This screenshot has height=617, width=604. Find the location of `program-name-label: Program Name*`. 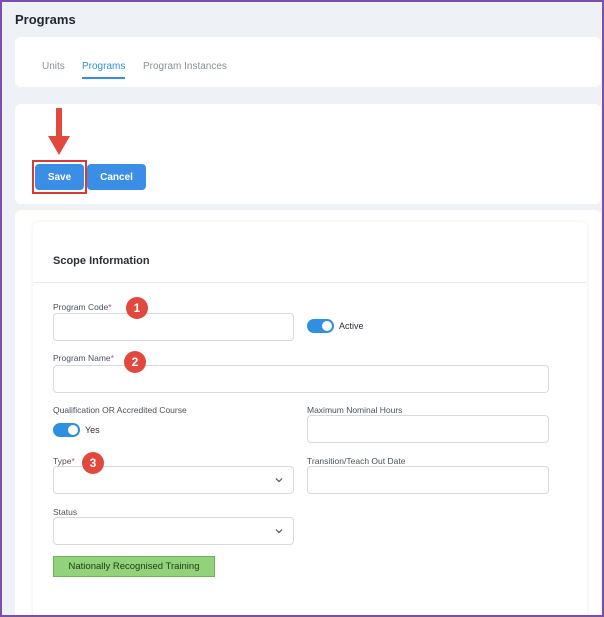

program-name-label: Program Name* is located at coordinates (83, 358).